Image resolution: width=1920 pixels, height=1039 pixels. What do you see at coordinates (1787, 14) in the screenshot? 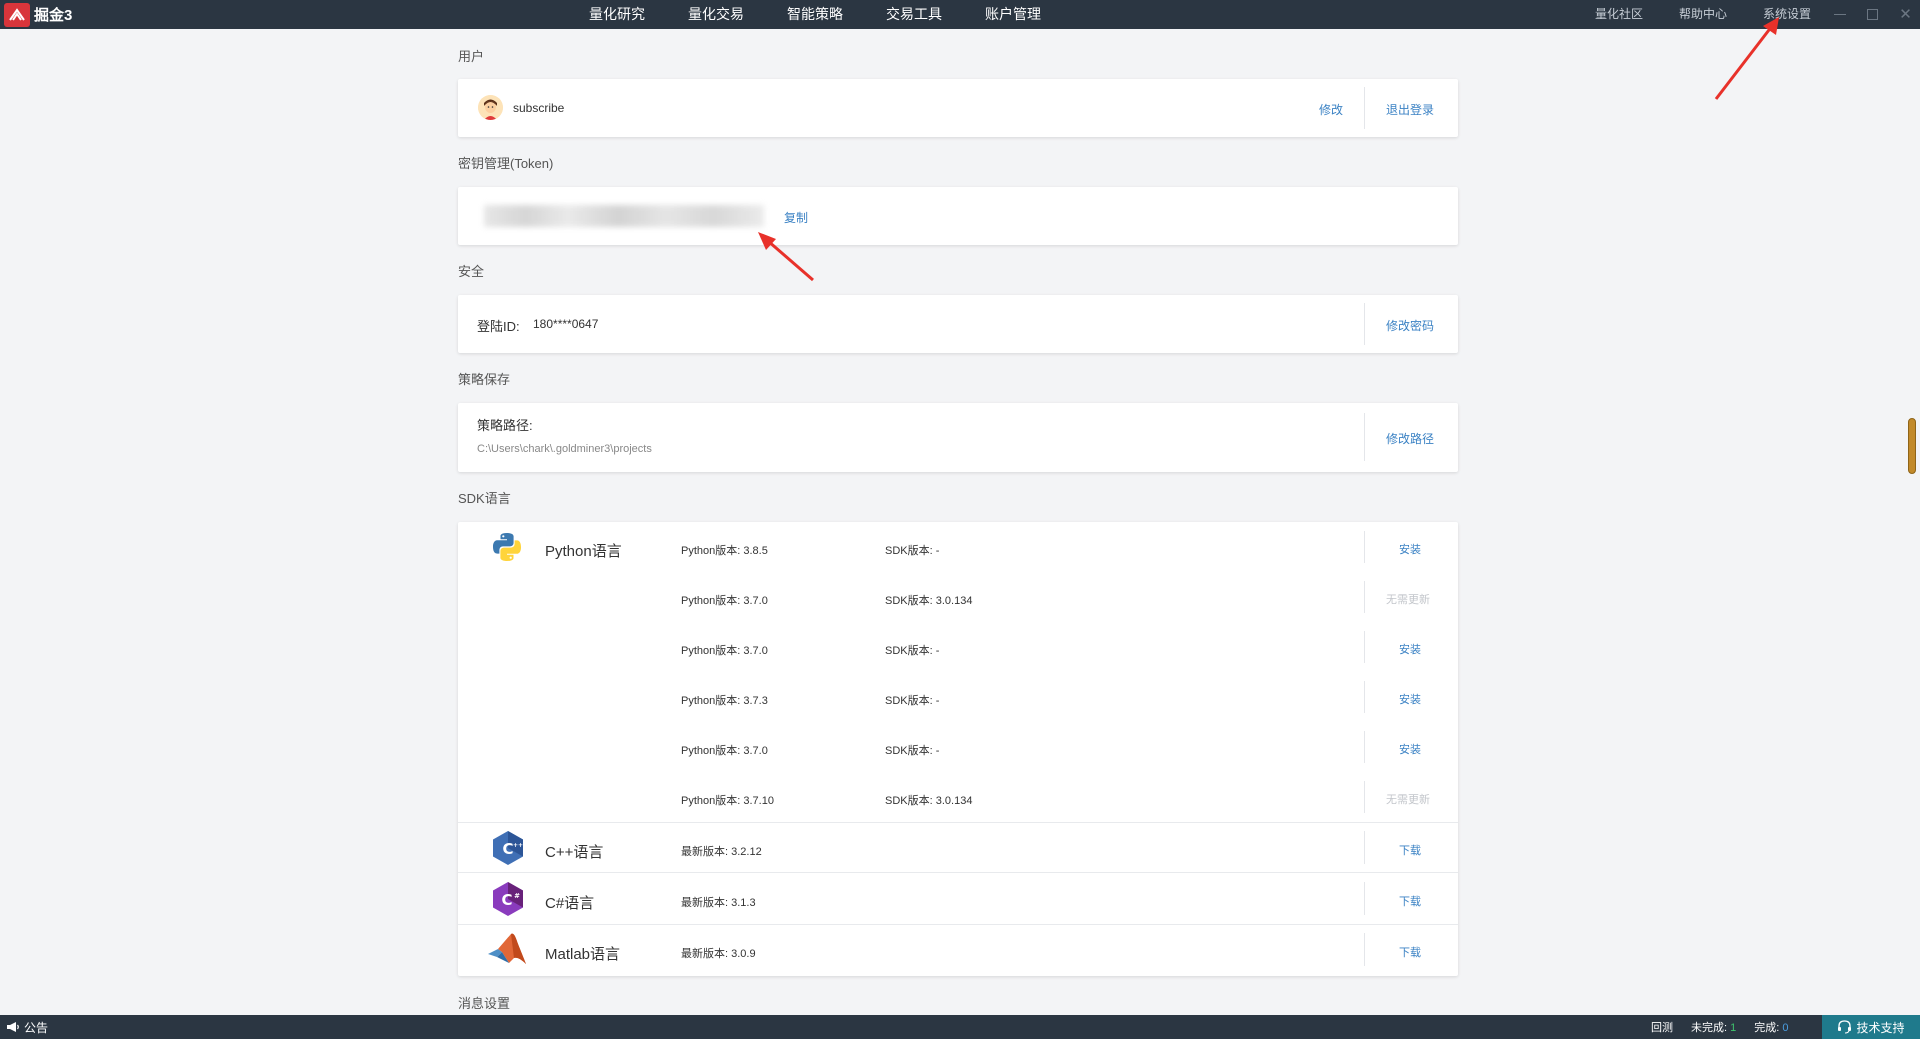
I see `link-system-settings: 系统设置` at bounding box center [1787, 14].